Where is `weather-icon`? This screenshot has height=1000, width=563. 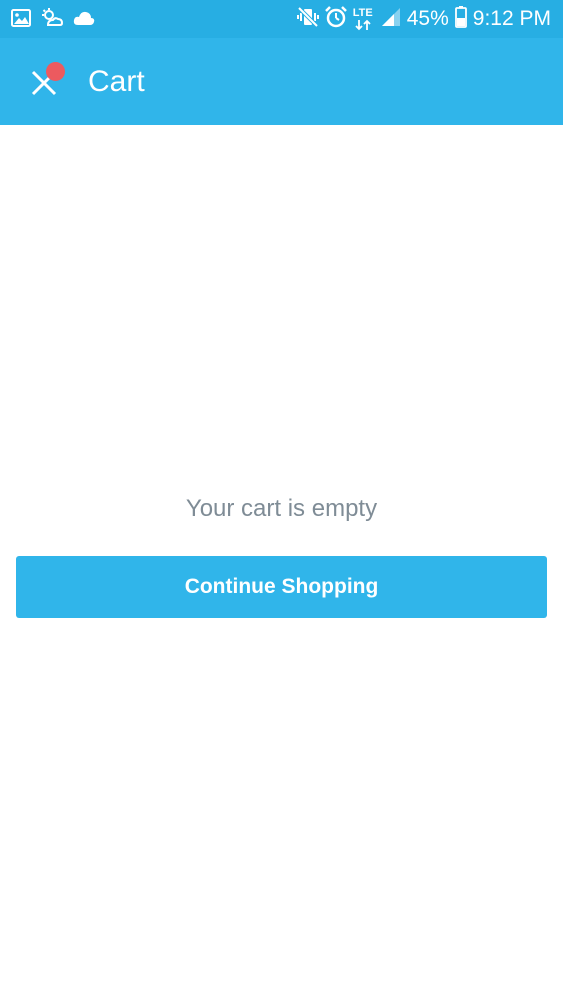
weather-icon is located at coordinates (52, 20).